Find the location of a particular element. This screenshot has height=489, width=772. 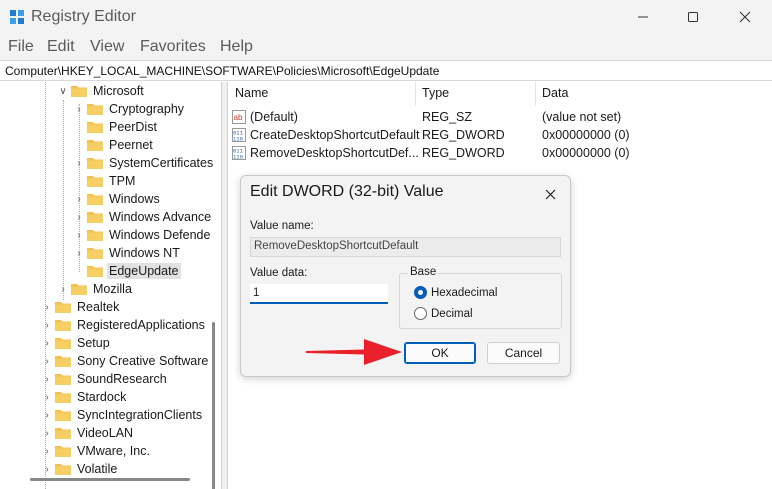

menu-favorites: Favorites is located at coordinates (173, 47).